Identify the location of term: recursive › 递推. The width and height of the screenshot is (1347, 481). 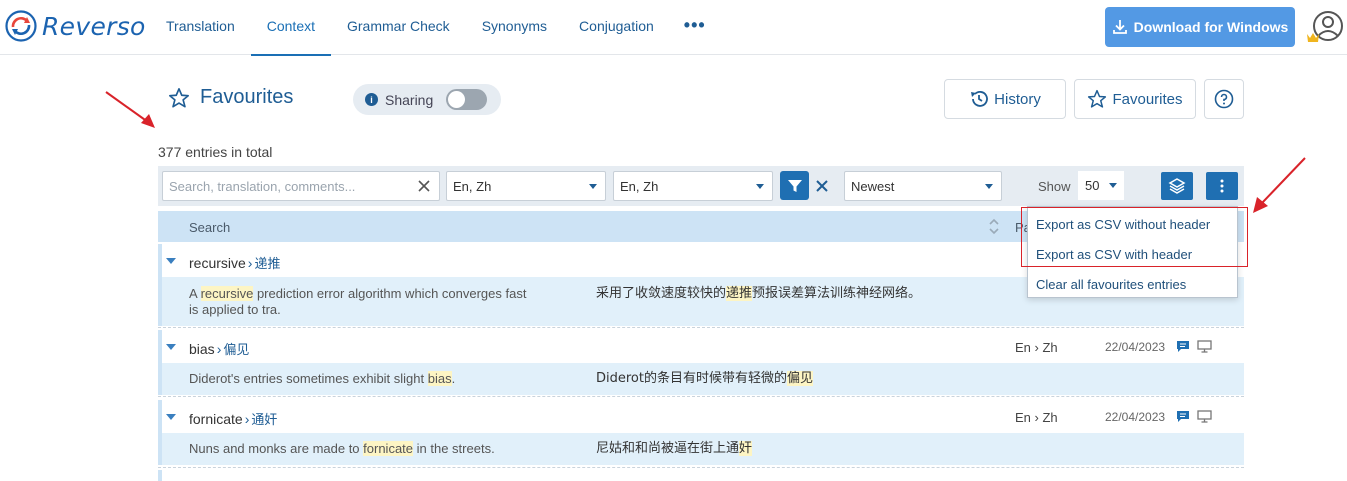
(235, 263).